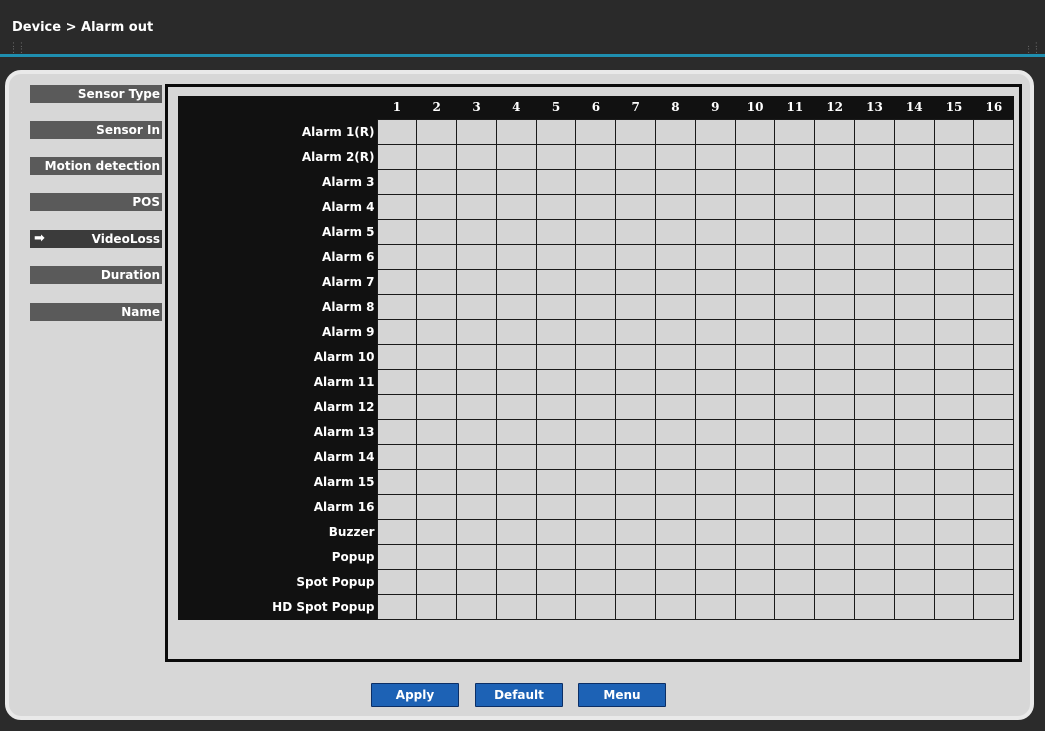  I want to click on default-button: Default, so click(519, 695).